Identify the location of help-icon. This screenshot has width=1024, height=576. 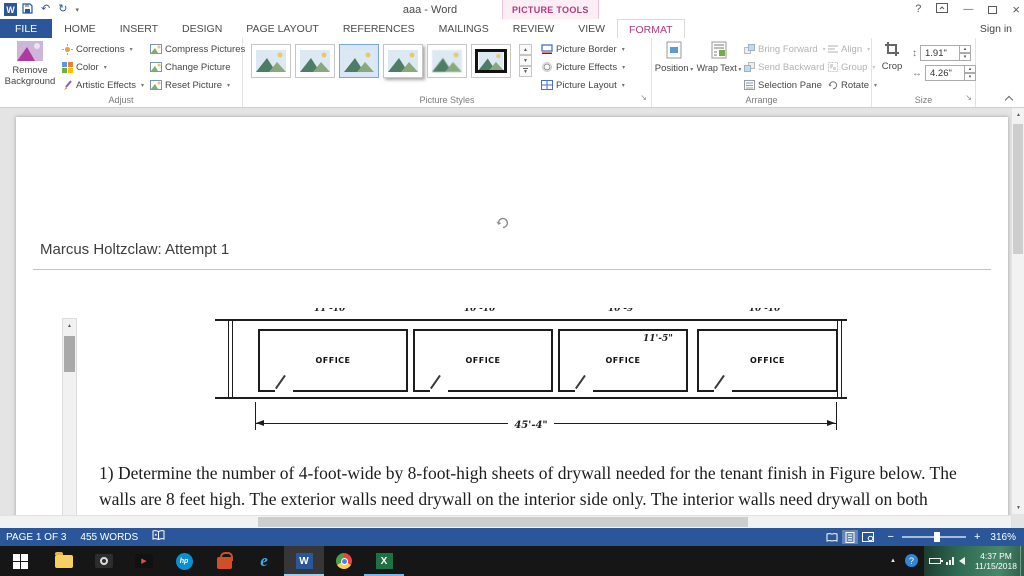
(918, 9).